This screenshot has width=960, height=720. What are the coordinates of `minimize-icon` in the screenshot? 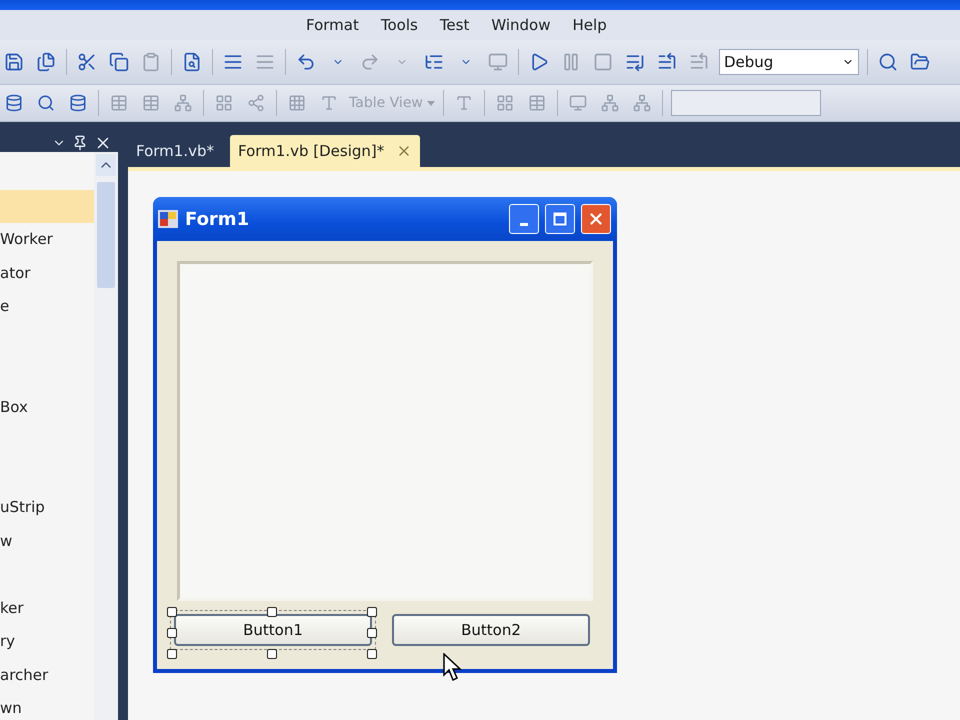 It's located at (524, 224).